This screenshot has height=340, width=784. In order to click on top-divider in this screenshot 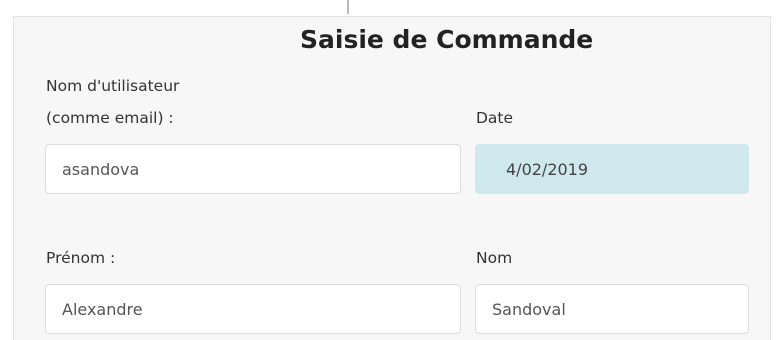, I will do `click(348, 7)`.